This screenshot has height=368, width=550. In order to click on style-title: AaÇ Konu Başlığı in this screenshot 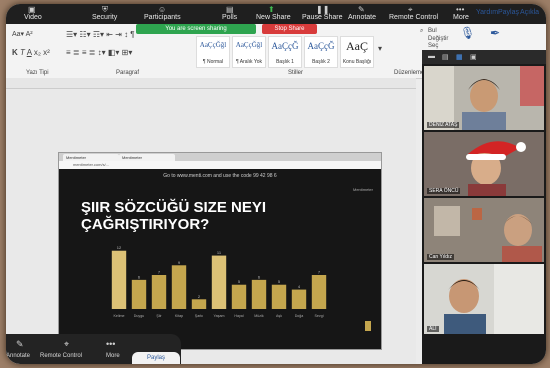, I will do `click(357, 52)`.